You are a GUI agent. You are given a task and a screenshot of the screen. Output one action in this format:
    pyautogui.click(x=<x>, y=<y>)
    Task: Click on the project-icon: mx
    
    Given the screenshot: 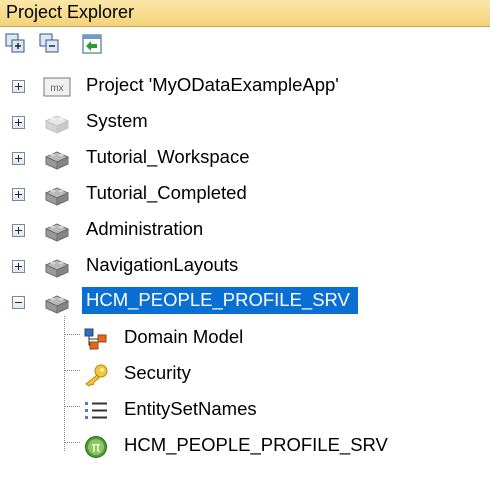 What is the action you would take?
    pyautogui.click(x=57, y=87)
    